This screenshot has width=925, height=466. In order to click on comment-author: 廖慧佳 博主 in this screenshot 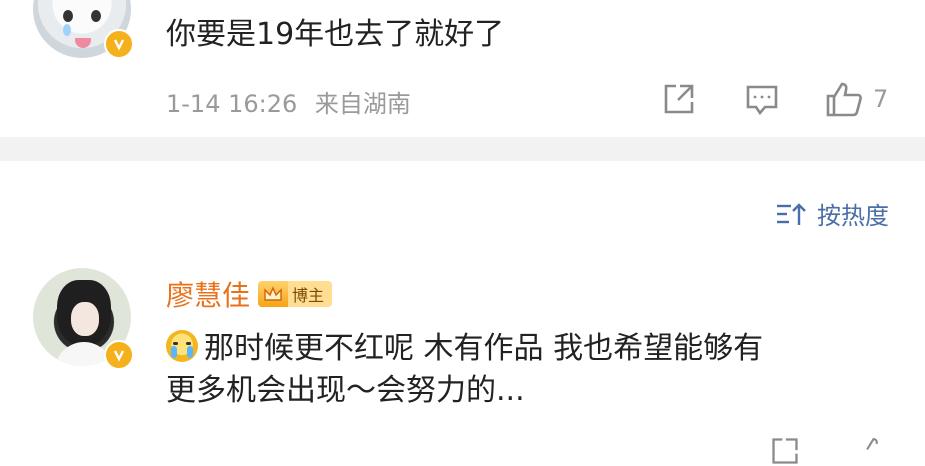, I will do `click(249, 294)`.